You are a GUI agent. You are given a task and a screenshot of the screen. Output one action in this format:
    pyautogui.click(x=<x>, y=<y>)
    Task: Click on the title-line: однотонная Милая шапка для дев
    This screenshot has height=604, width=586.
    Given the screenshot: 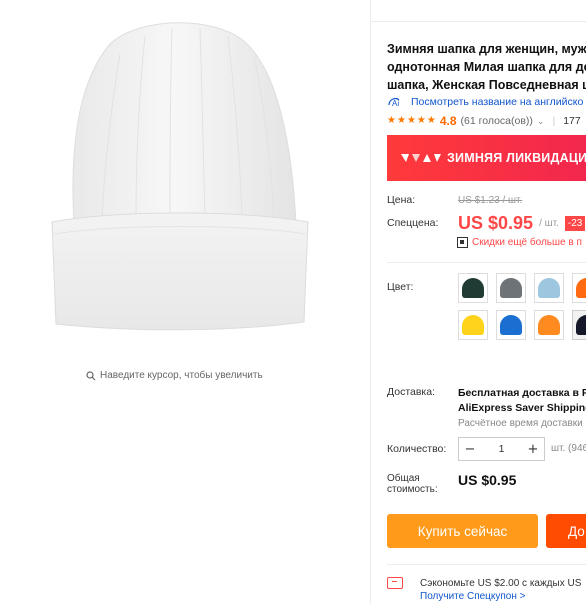 What is the action you would take?
    pyautogui.click(x=486, y=67)
    